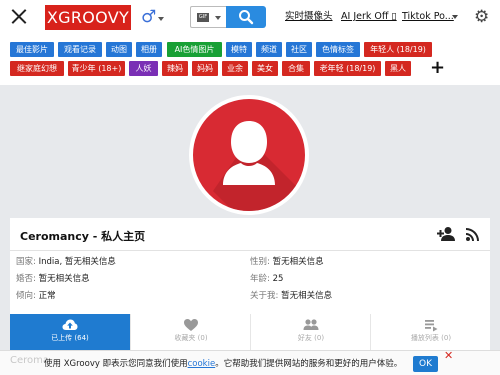 This screenshot has width=500, height=375. Describe the element at coordinates (448, 355) in the screenshot. I see `close-icon: ✕` at that location.